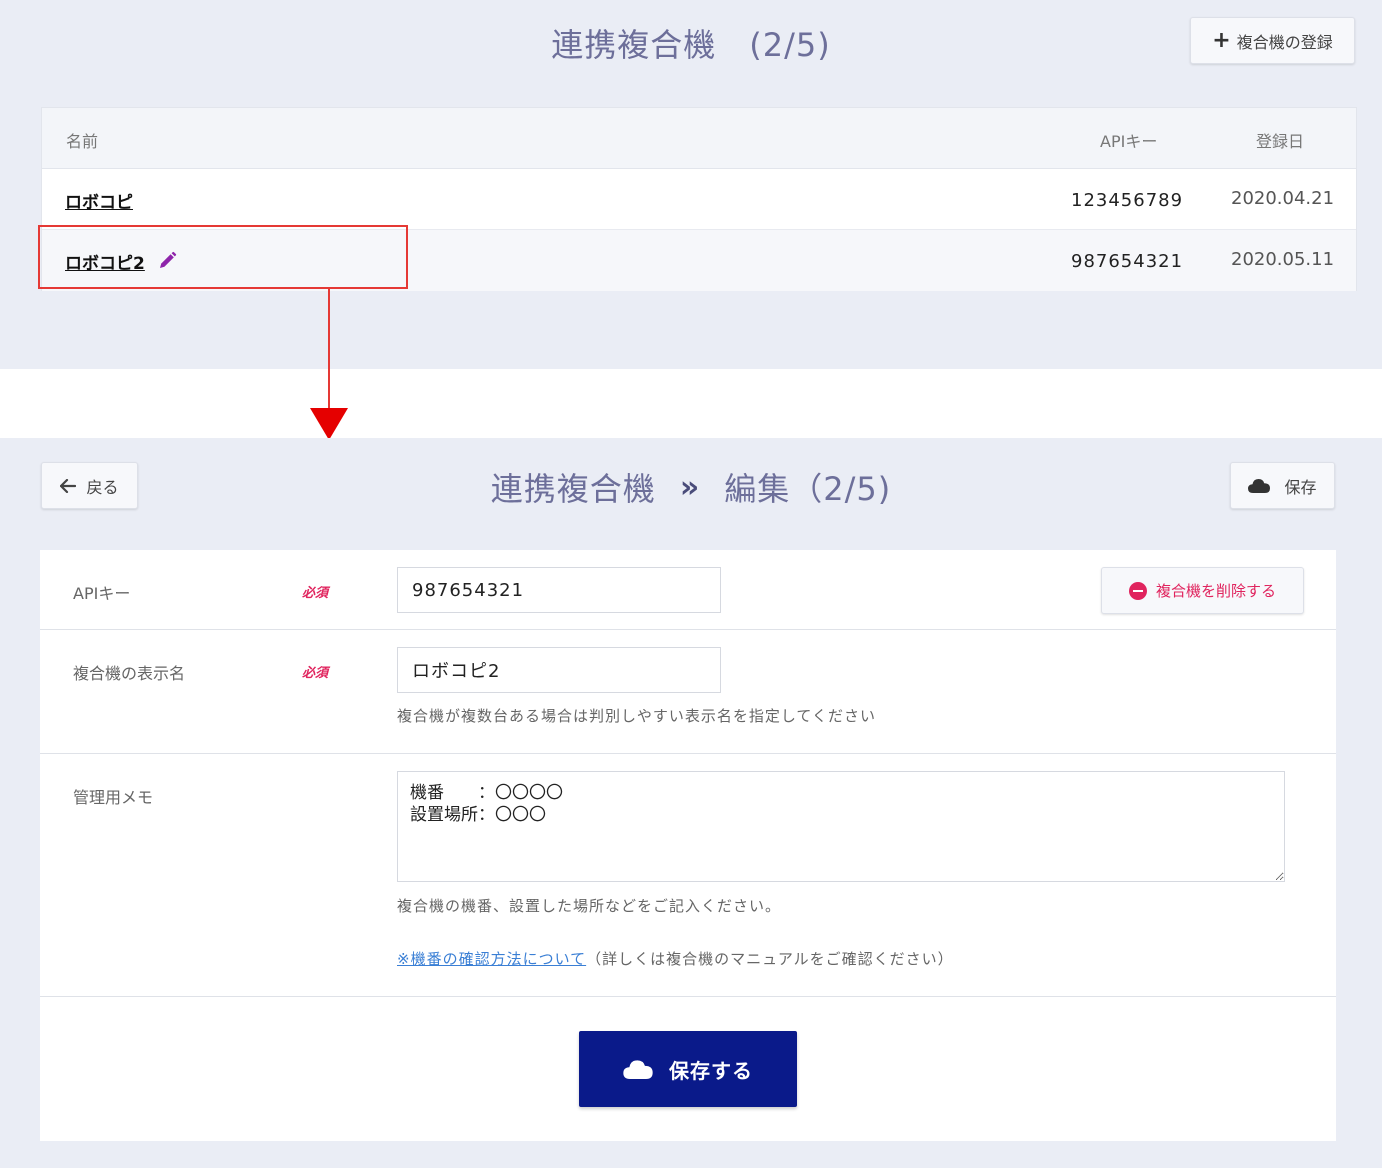 The image size is (1382, 1168). Describe the element at coordinates (1129, 141) in the screenshot. I see `column-header-api-key: APIキー` at that location.